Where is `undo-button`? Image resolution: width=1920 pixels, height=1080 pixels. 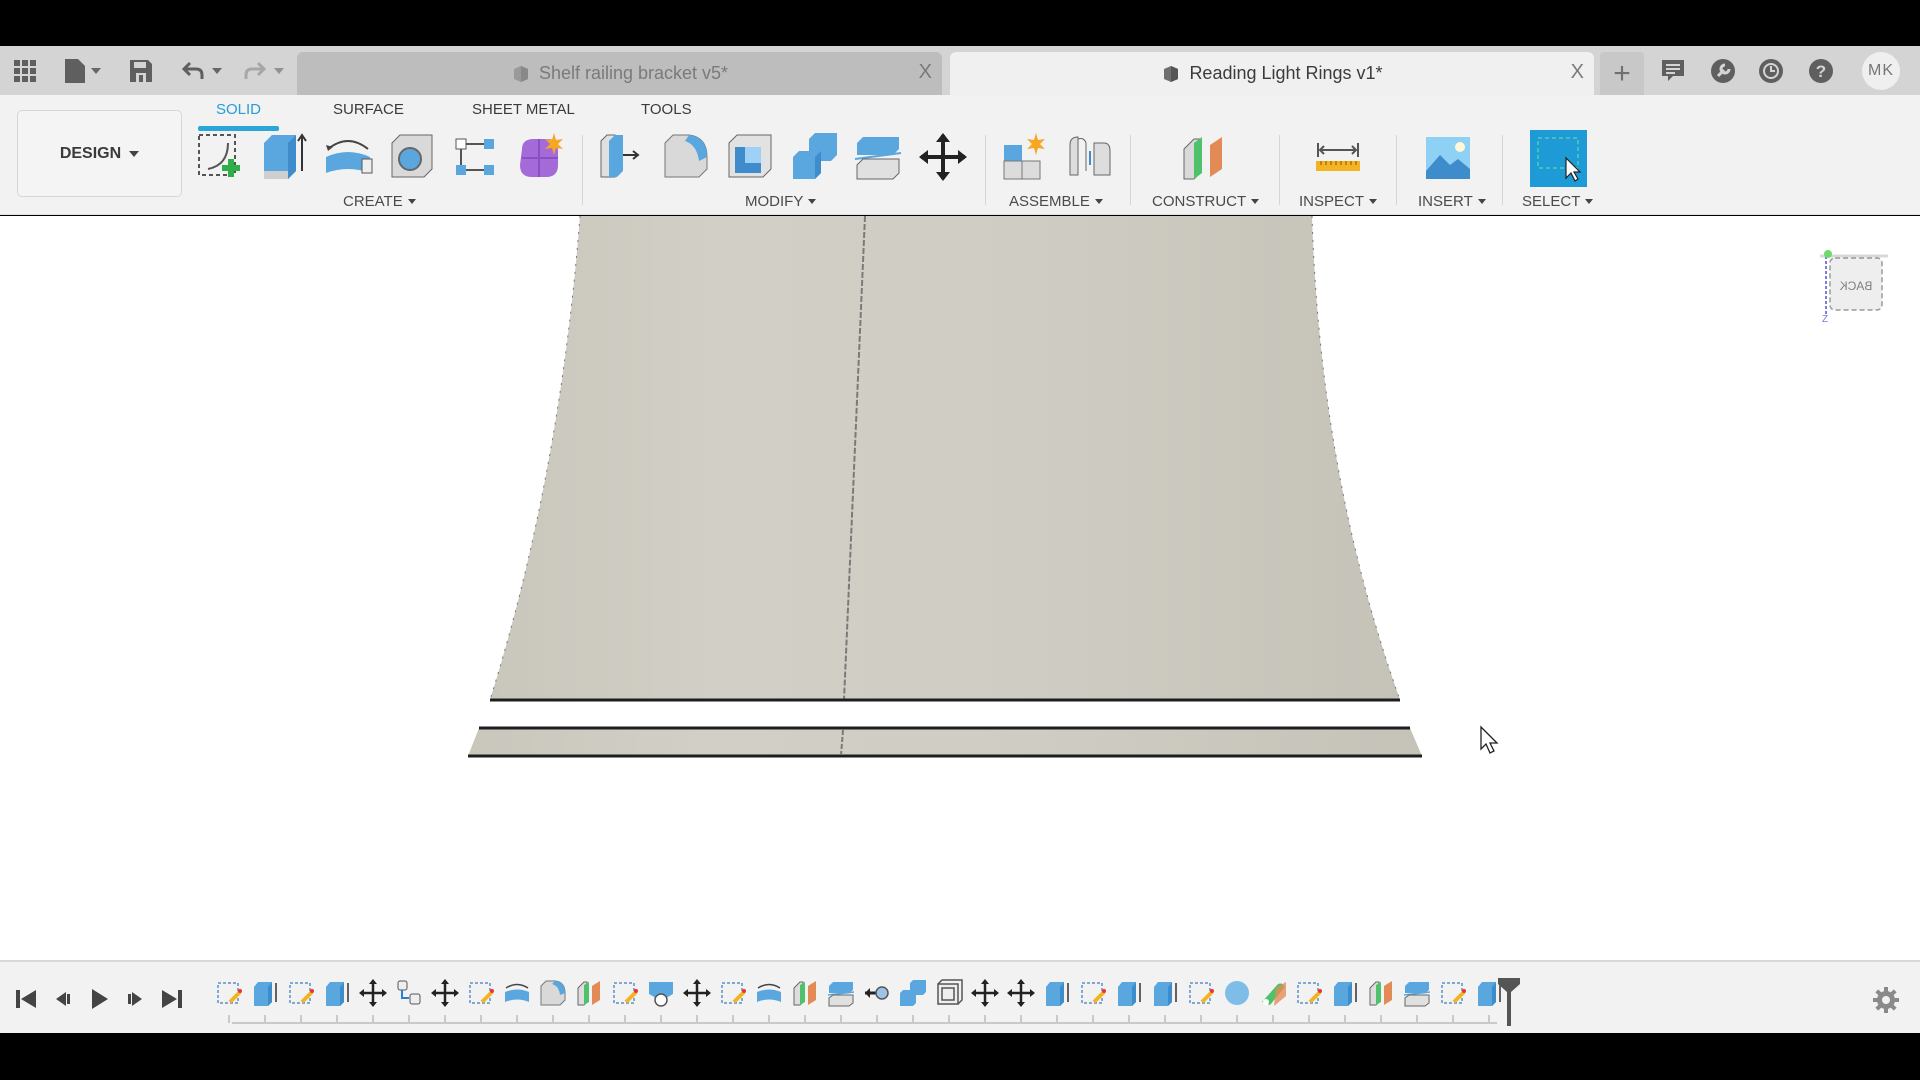
undo-button is located at coordinates (202, 71).